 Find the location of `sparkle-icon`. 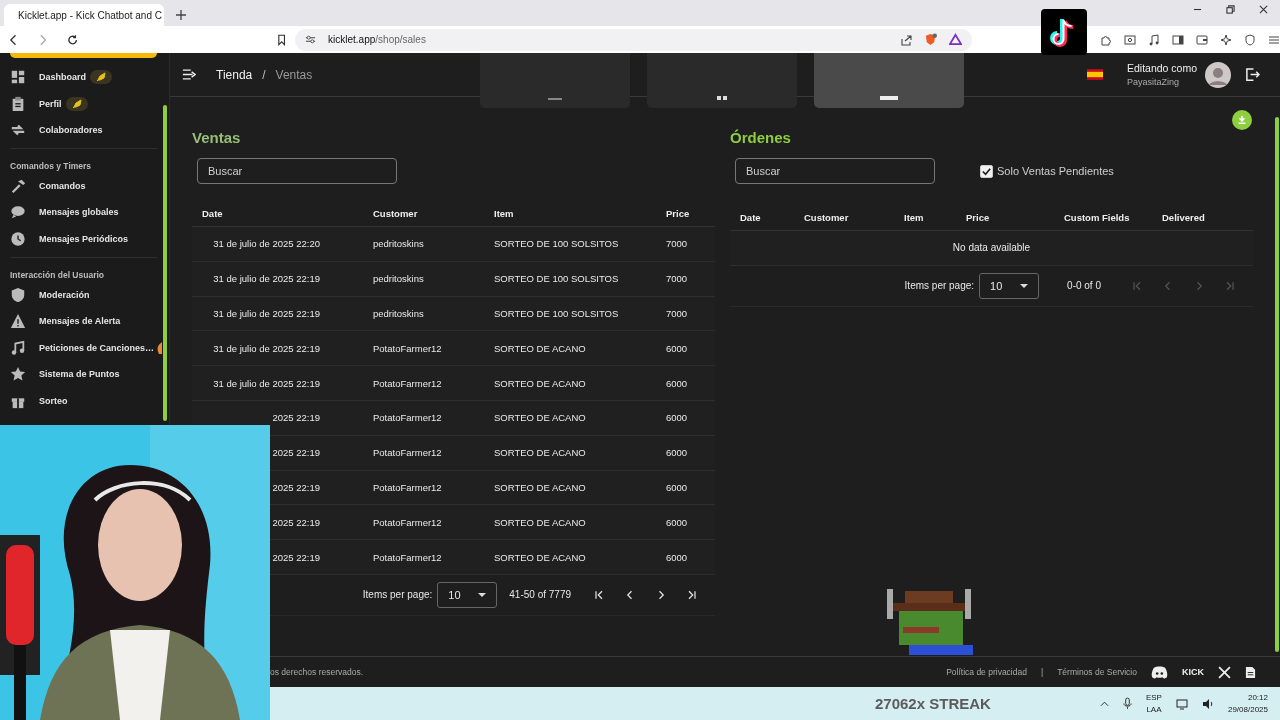

sparkle-icon is located at coordinates (1226, 39).